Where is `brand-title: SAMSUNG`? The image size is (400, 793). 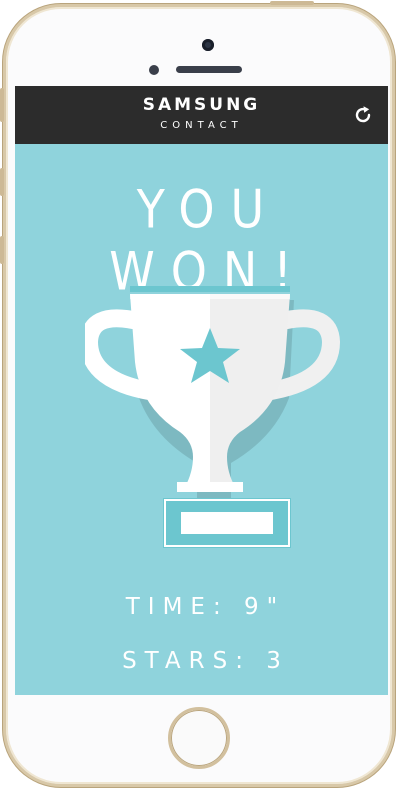
brand-title: SAMSUNG is located at coordinates (201, 105).